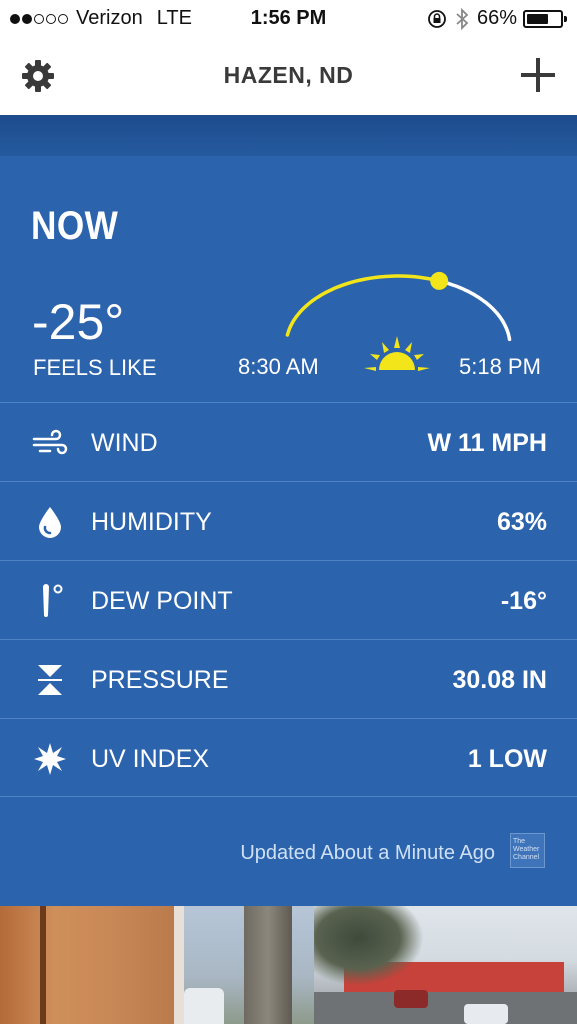 Image resolution: width=577 pixels, height=1024 pixels. Describe the element at coordinates (363, 305) in the screenshot. I see `sun-path-elapsed` at that location.